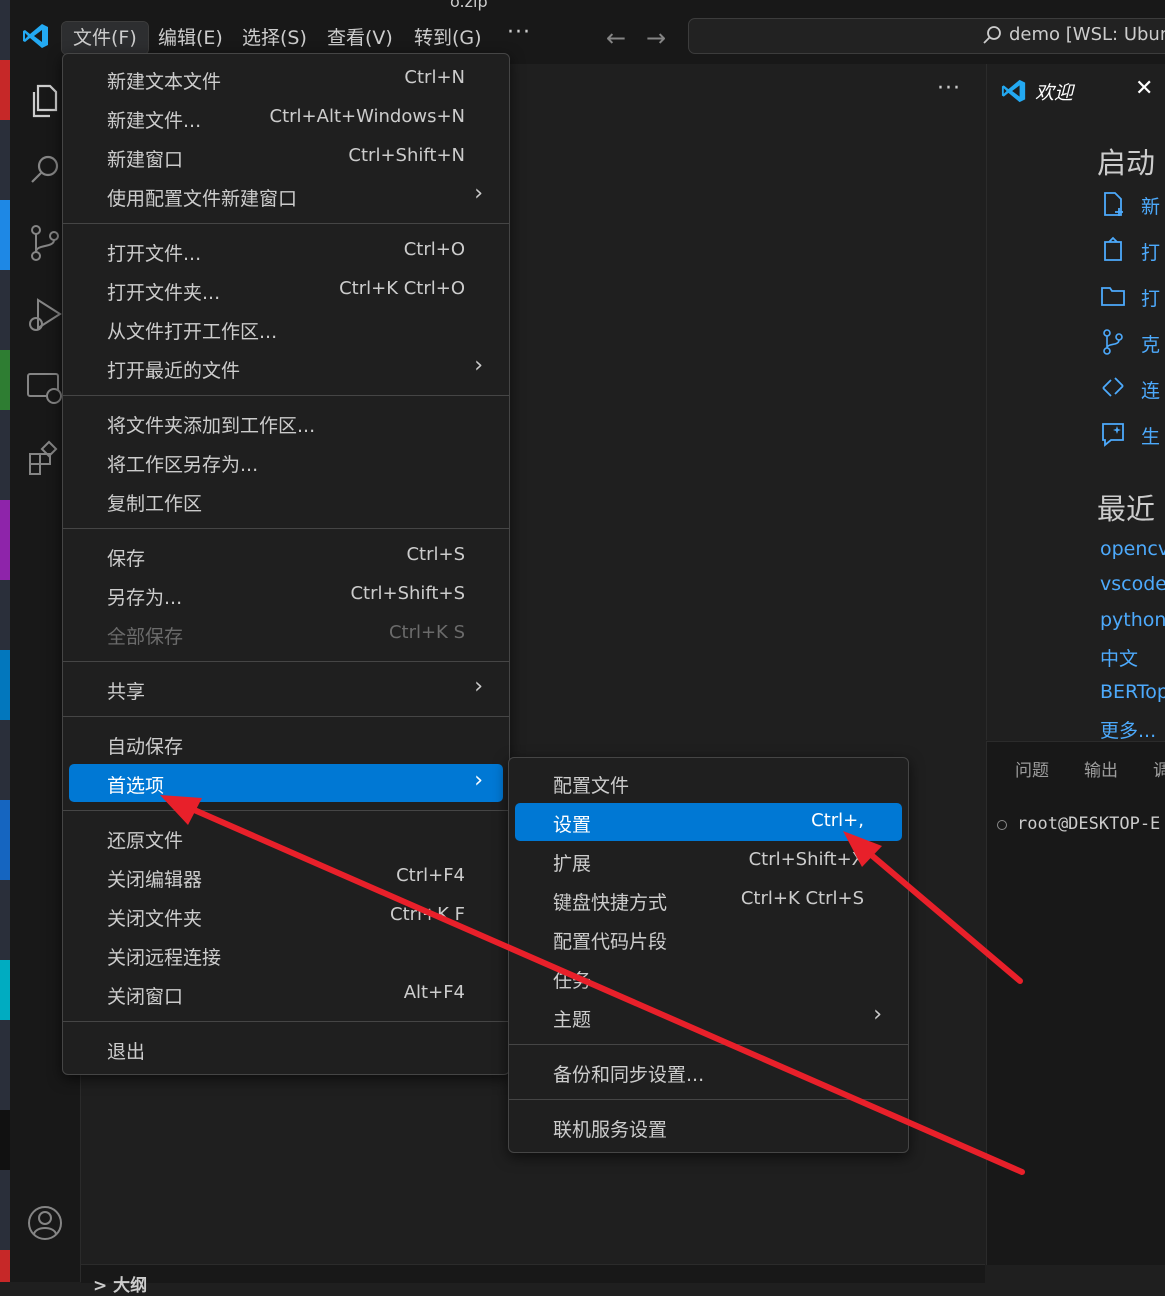  I want to click on window-title: o.zip, so click(469, 5).